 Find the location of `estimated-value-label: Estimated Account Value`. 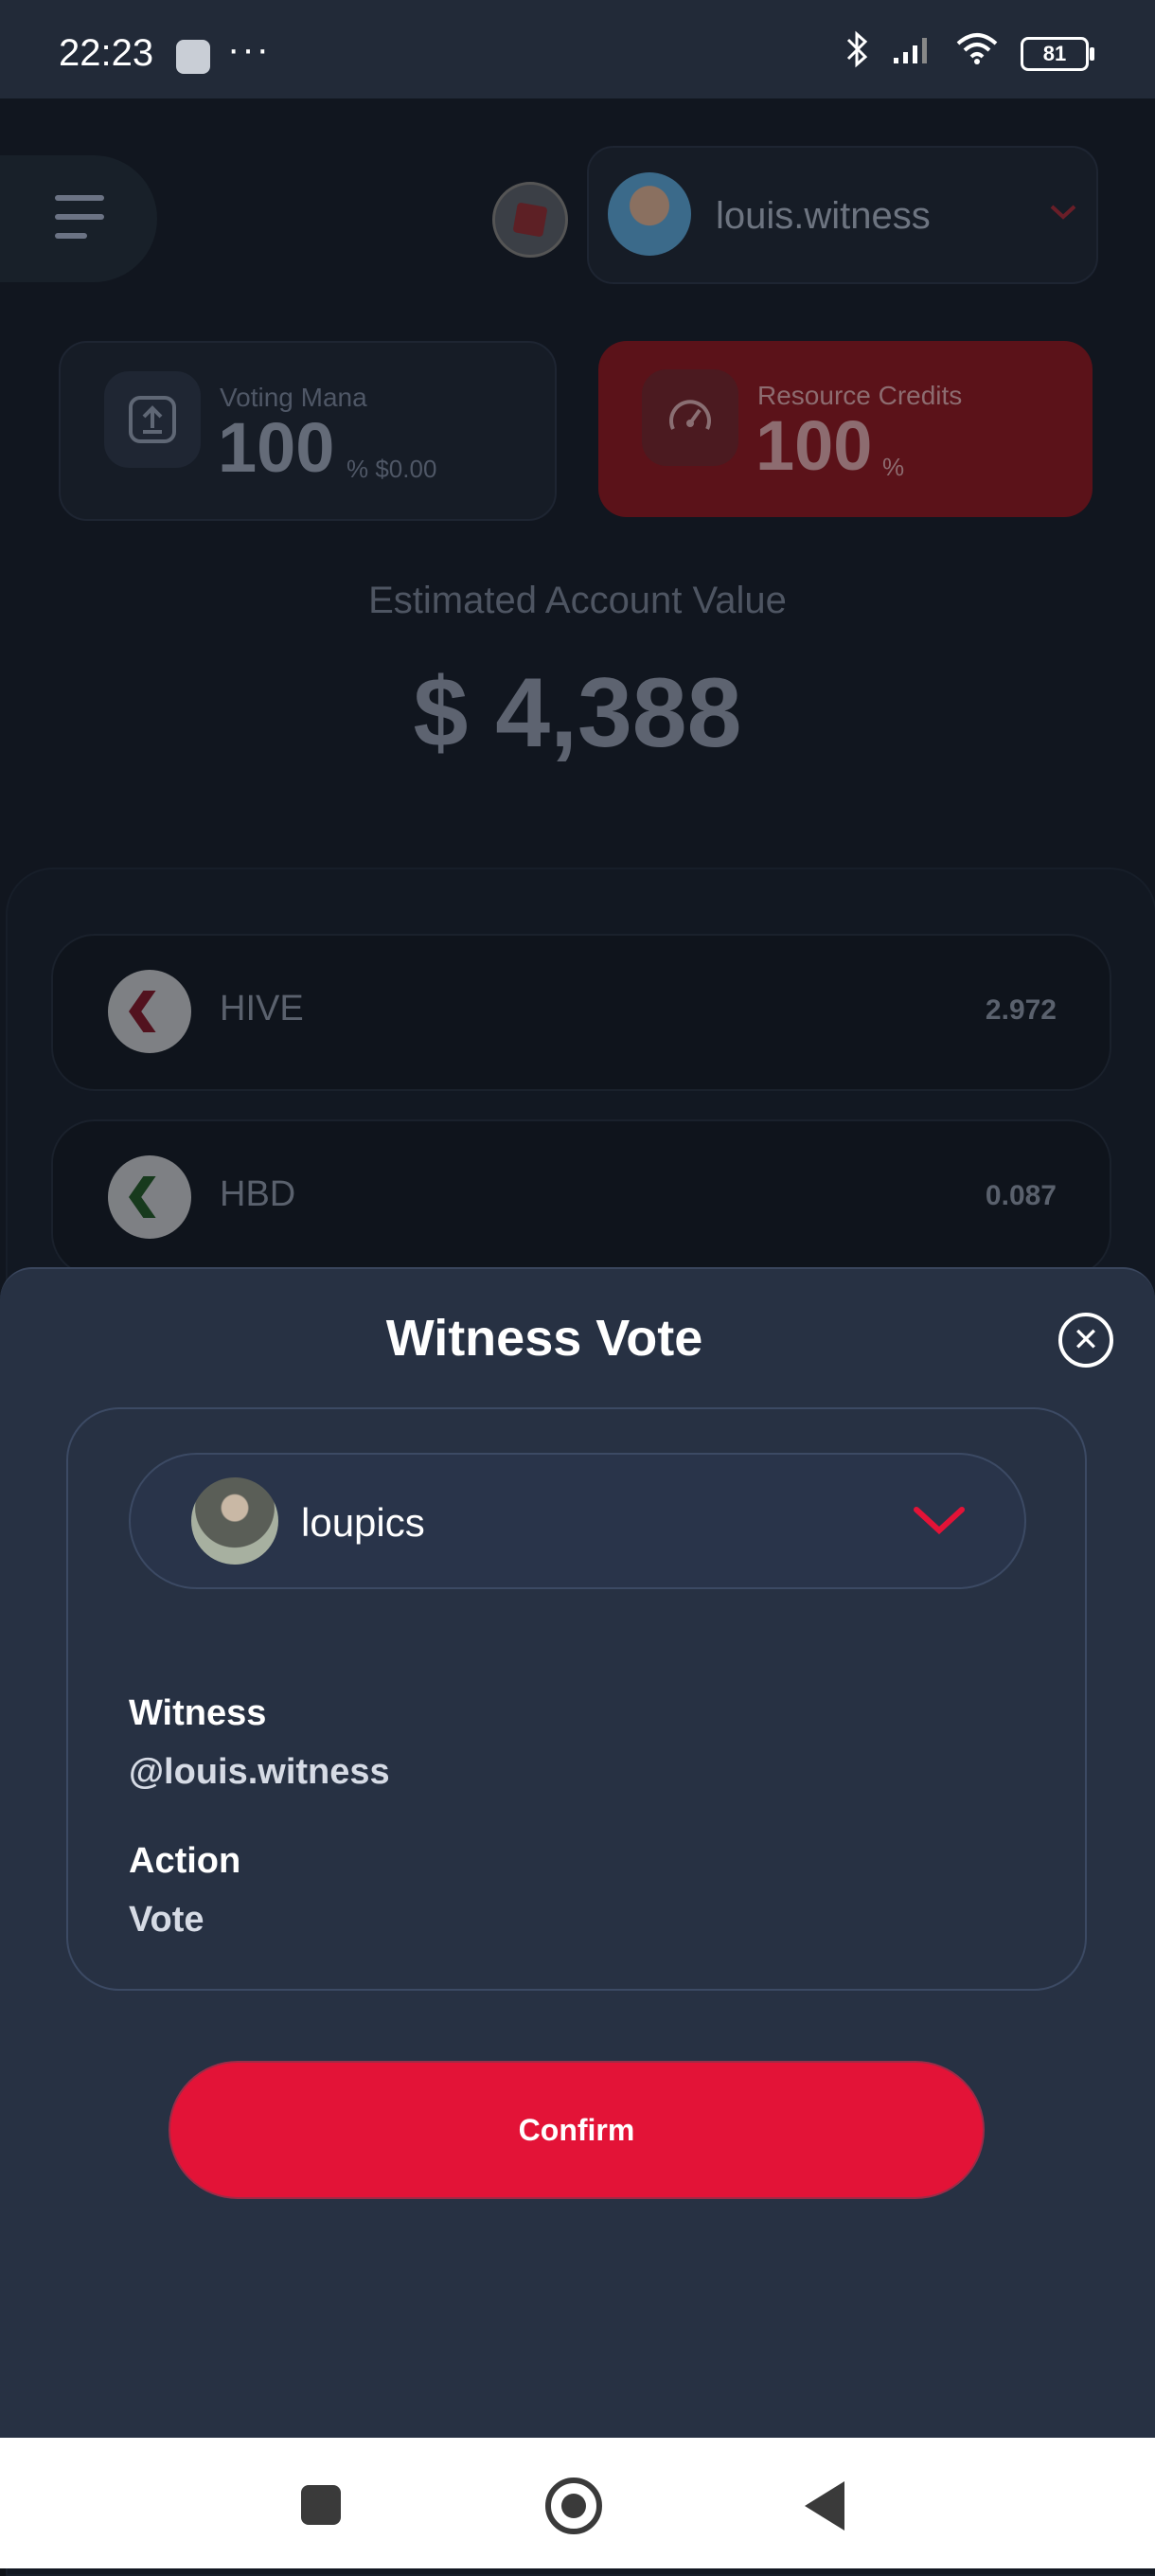

estimated-value-label: Estimated Account Value is located at coordinates (577, 600).